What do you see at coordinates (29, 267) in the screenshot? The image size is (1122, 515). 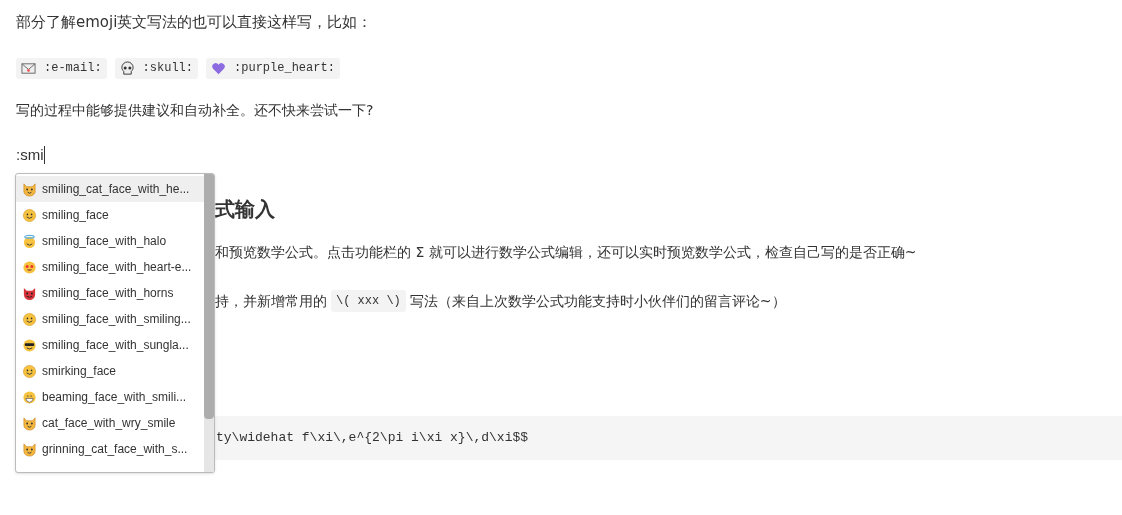 I see `heart-eyes-smiley-icon` at bounding box center [29, 267].